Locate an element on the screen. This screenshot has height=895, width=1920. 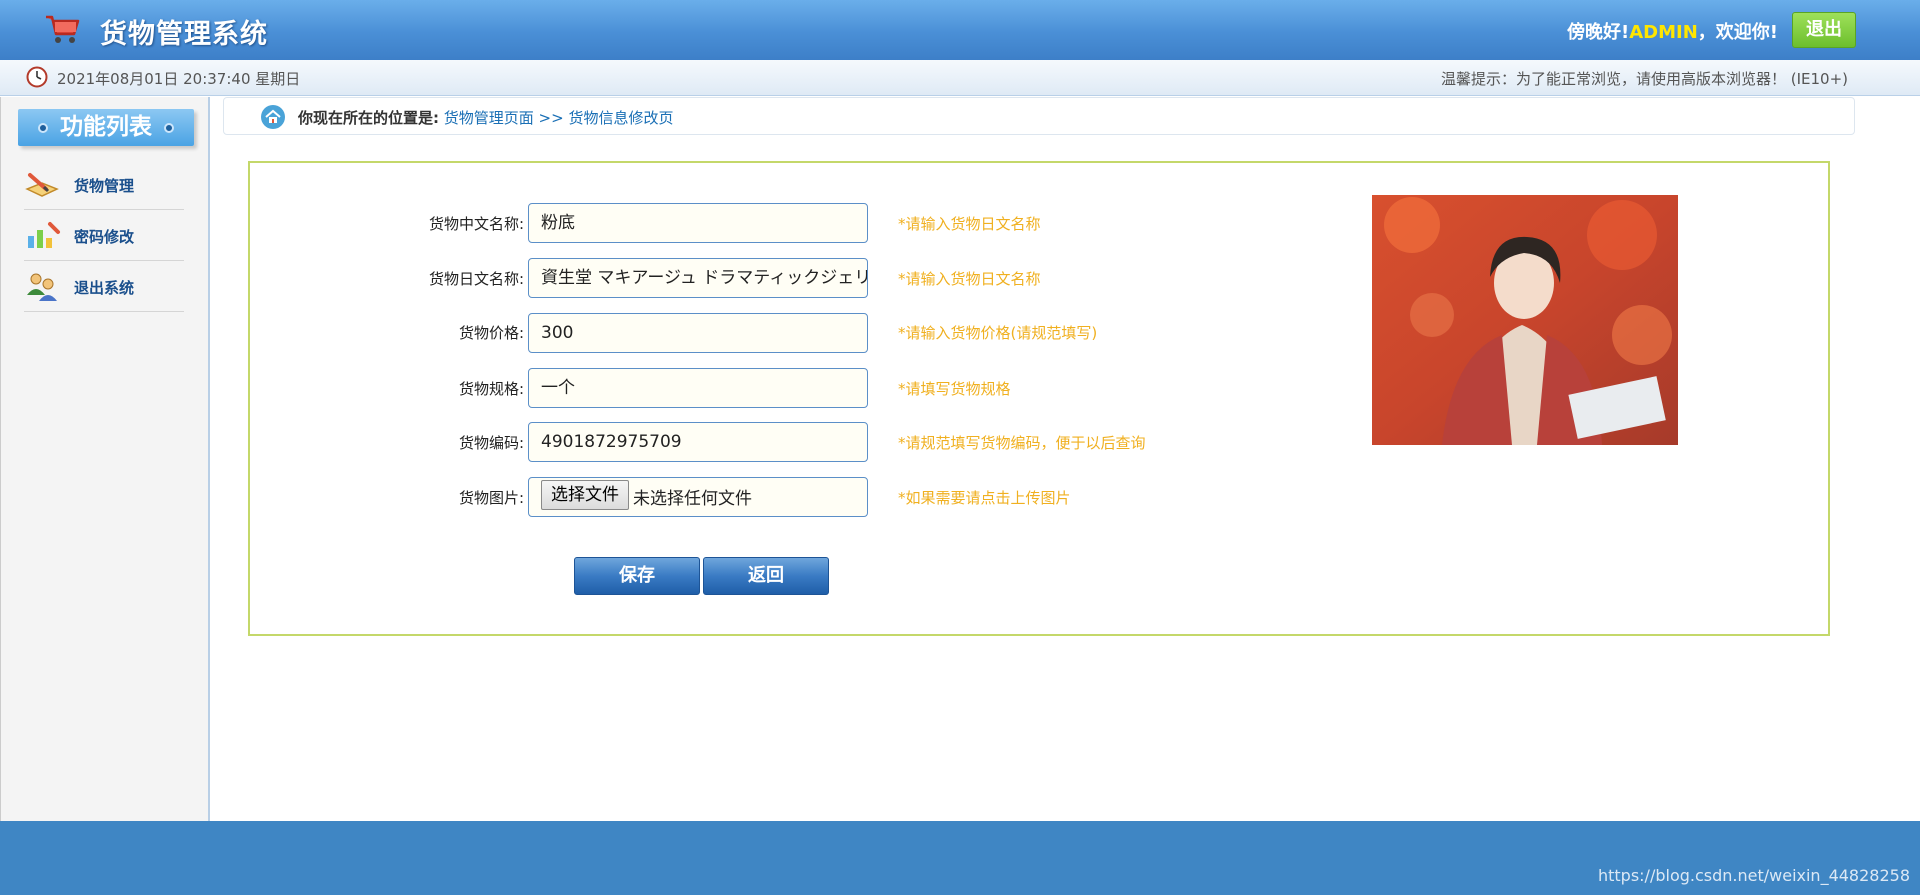
image-hint: *如果需要请点击上传图片 is located at coordinates (984, 498).